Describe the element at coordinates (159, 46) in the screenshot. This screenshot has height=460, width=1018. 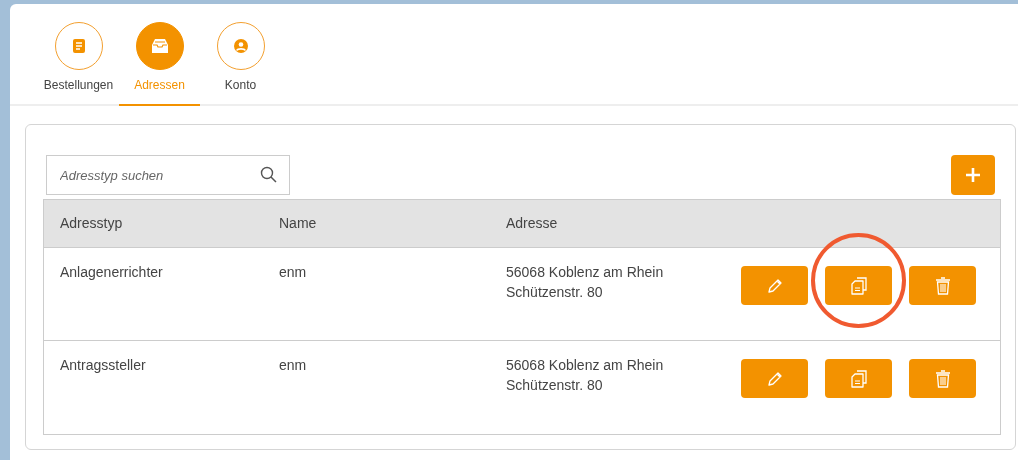
I see `inbox-icon` at that location.